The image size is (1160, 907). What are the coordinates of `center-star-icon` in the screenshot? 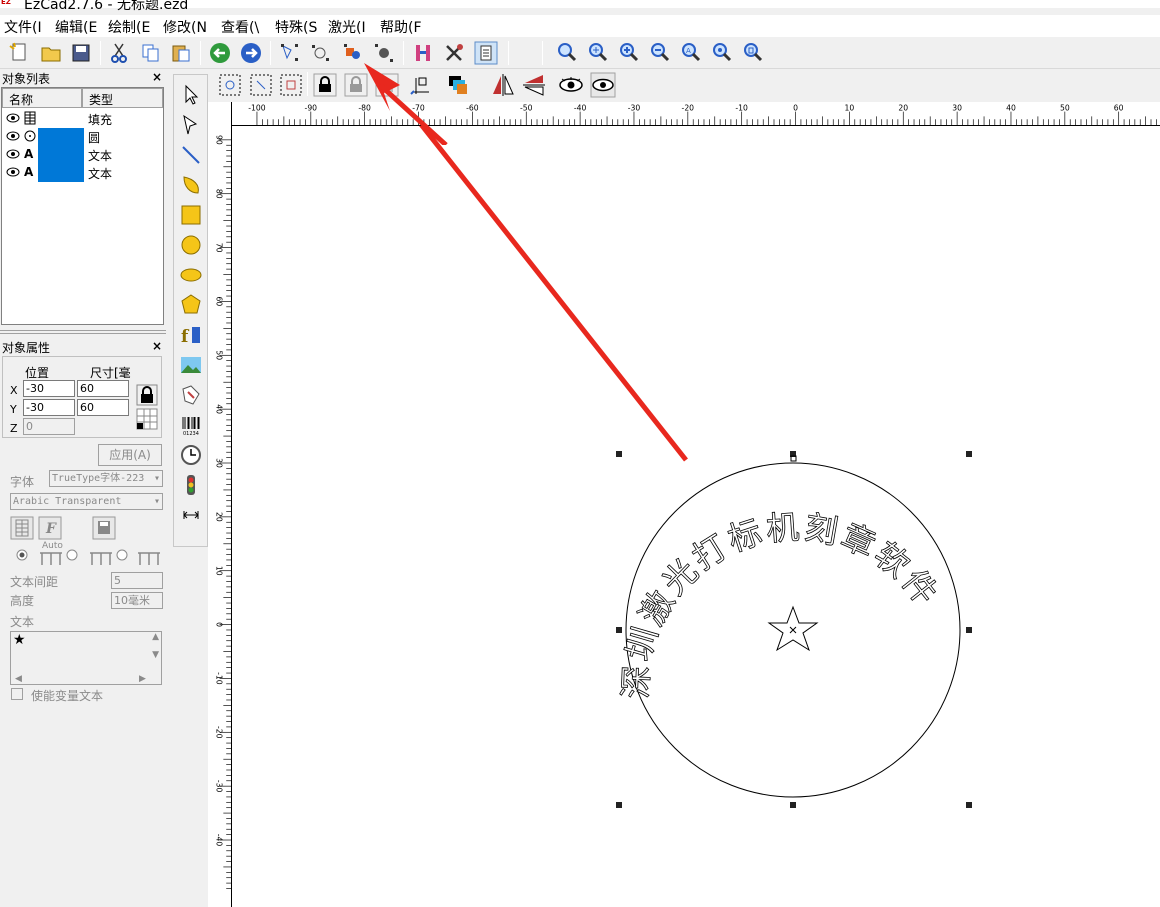 It's located at (793, 628).